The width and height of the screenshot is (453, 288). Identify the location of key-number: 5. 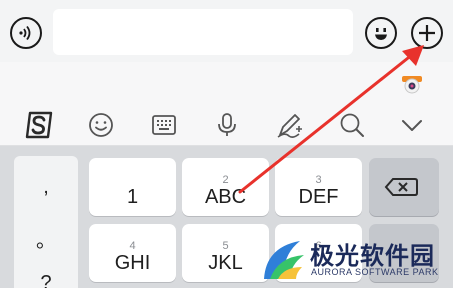
(225, 246).